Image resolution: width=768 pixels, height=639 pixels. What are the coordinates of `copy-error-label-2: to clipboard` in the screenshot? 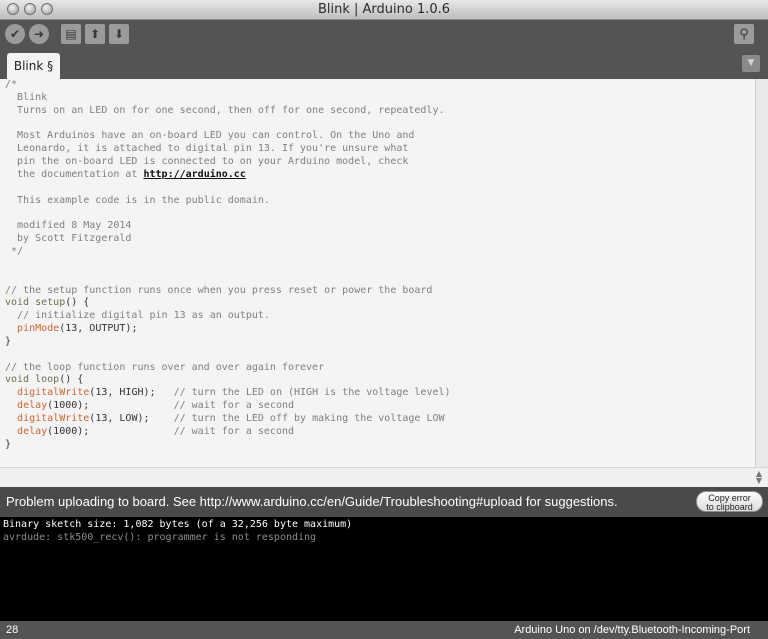 It's located at (729, 507).